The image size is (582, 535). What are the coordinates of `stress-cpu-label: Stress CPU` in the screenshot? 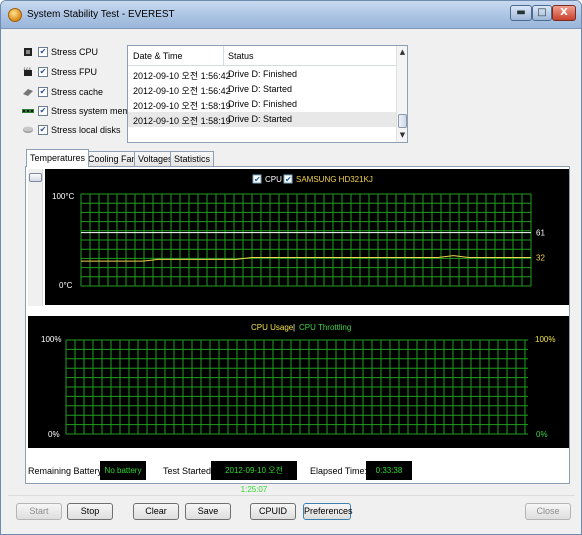 It's located at (75, 52).